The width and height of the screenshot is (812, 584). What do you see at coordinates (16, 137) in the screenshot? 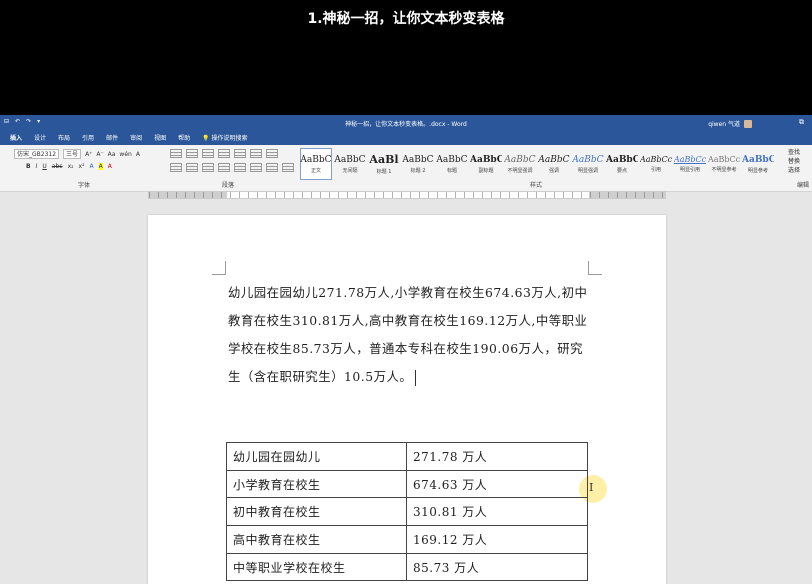
I see `tab-insert: 插入` at bounding box center [16, 137].